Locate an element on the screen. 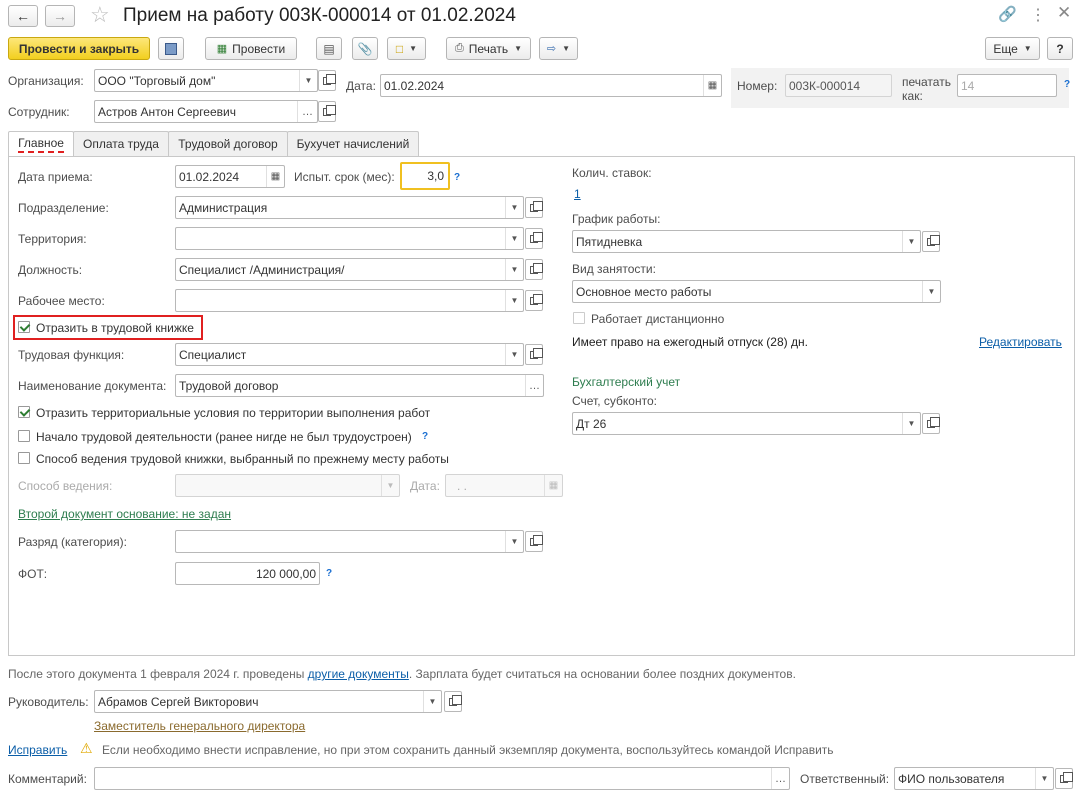 Image resolution: width=1083 pixels, height=796 pixels. fot-field: 120 000,00 is located at coordinates (247, 573).